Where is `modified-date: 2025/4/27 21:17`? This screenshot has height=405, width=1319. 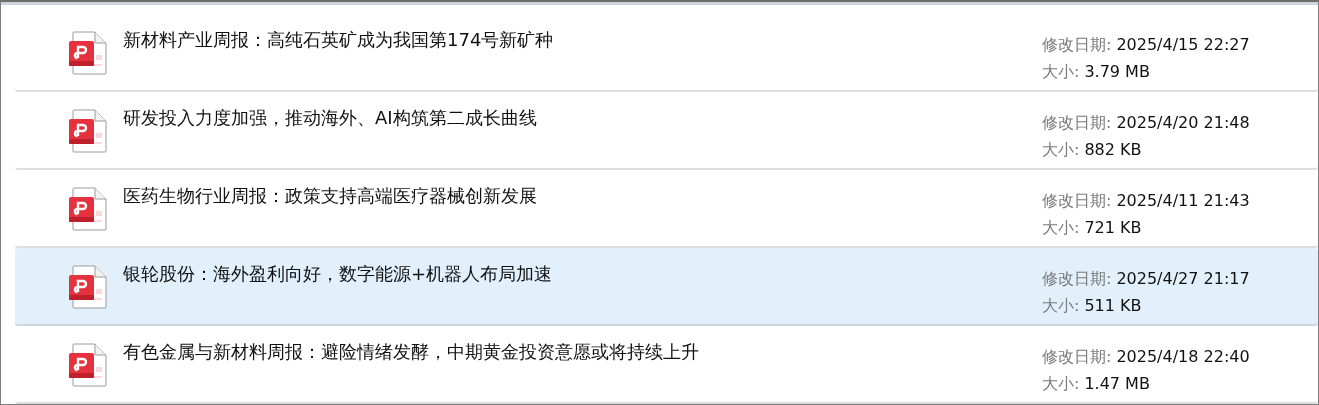 modified-date: 2025/4/27 21:17 is located at coordinates (1183, 279).